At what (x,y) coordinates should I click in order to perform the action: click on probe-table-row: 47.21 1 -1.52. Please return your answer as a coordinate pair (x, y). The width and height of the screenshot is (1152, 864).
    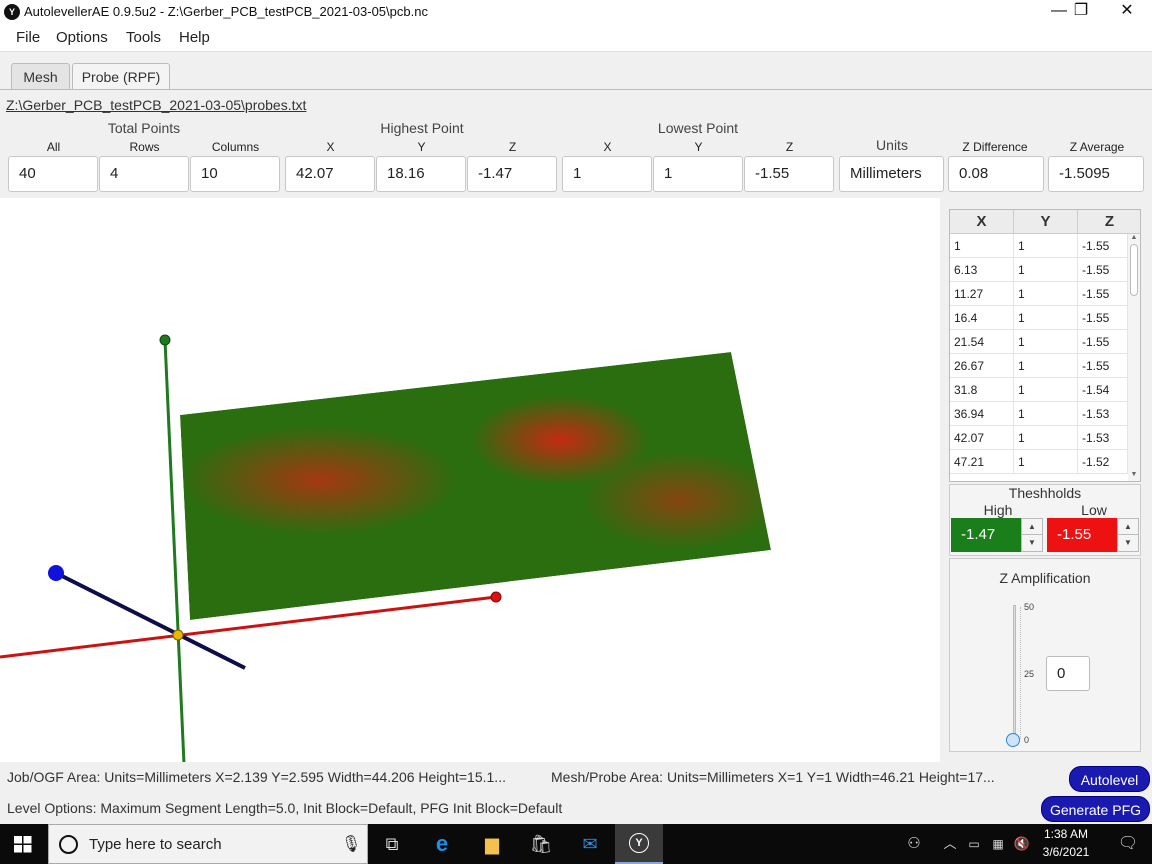
    Looking at the image, I should click on (1039, 462).